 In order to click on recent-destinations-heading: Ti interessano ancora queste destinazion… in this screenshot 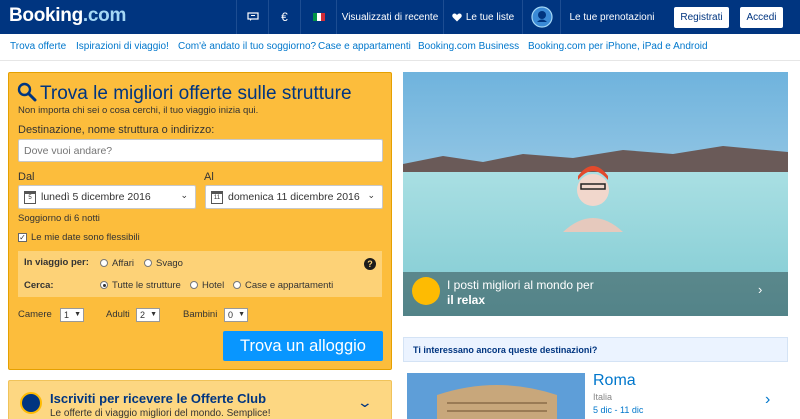, I will do `click(595, 349)`.